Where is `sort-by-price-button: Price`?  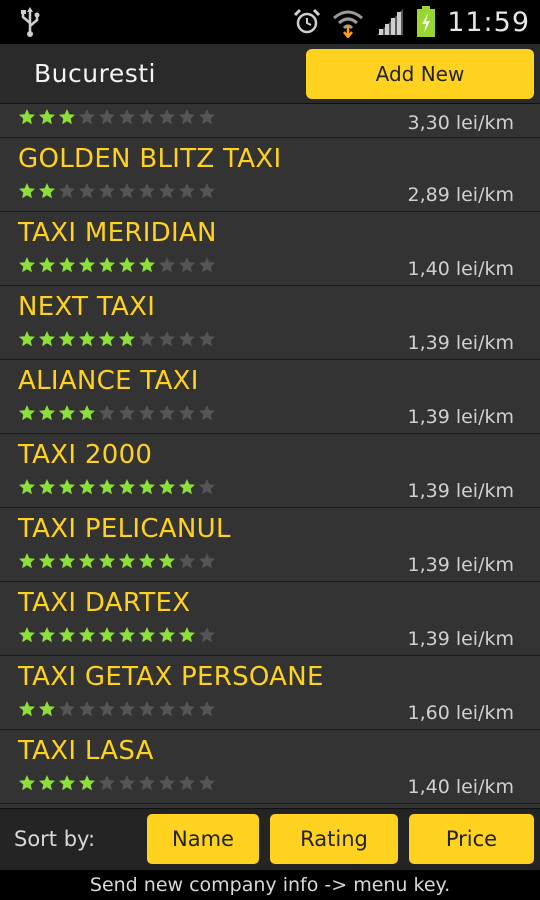 sort-by-price-button: Price is located at coordinates (471, 839).